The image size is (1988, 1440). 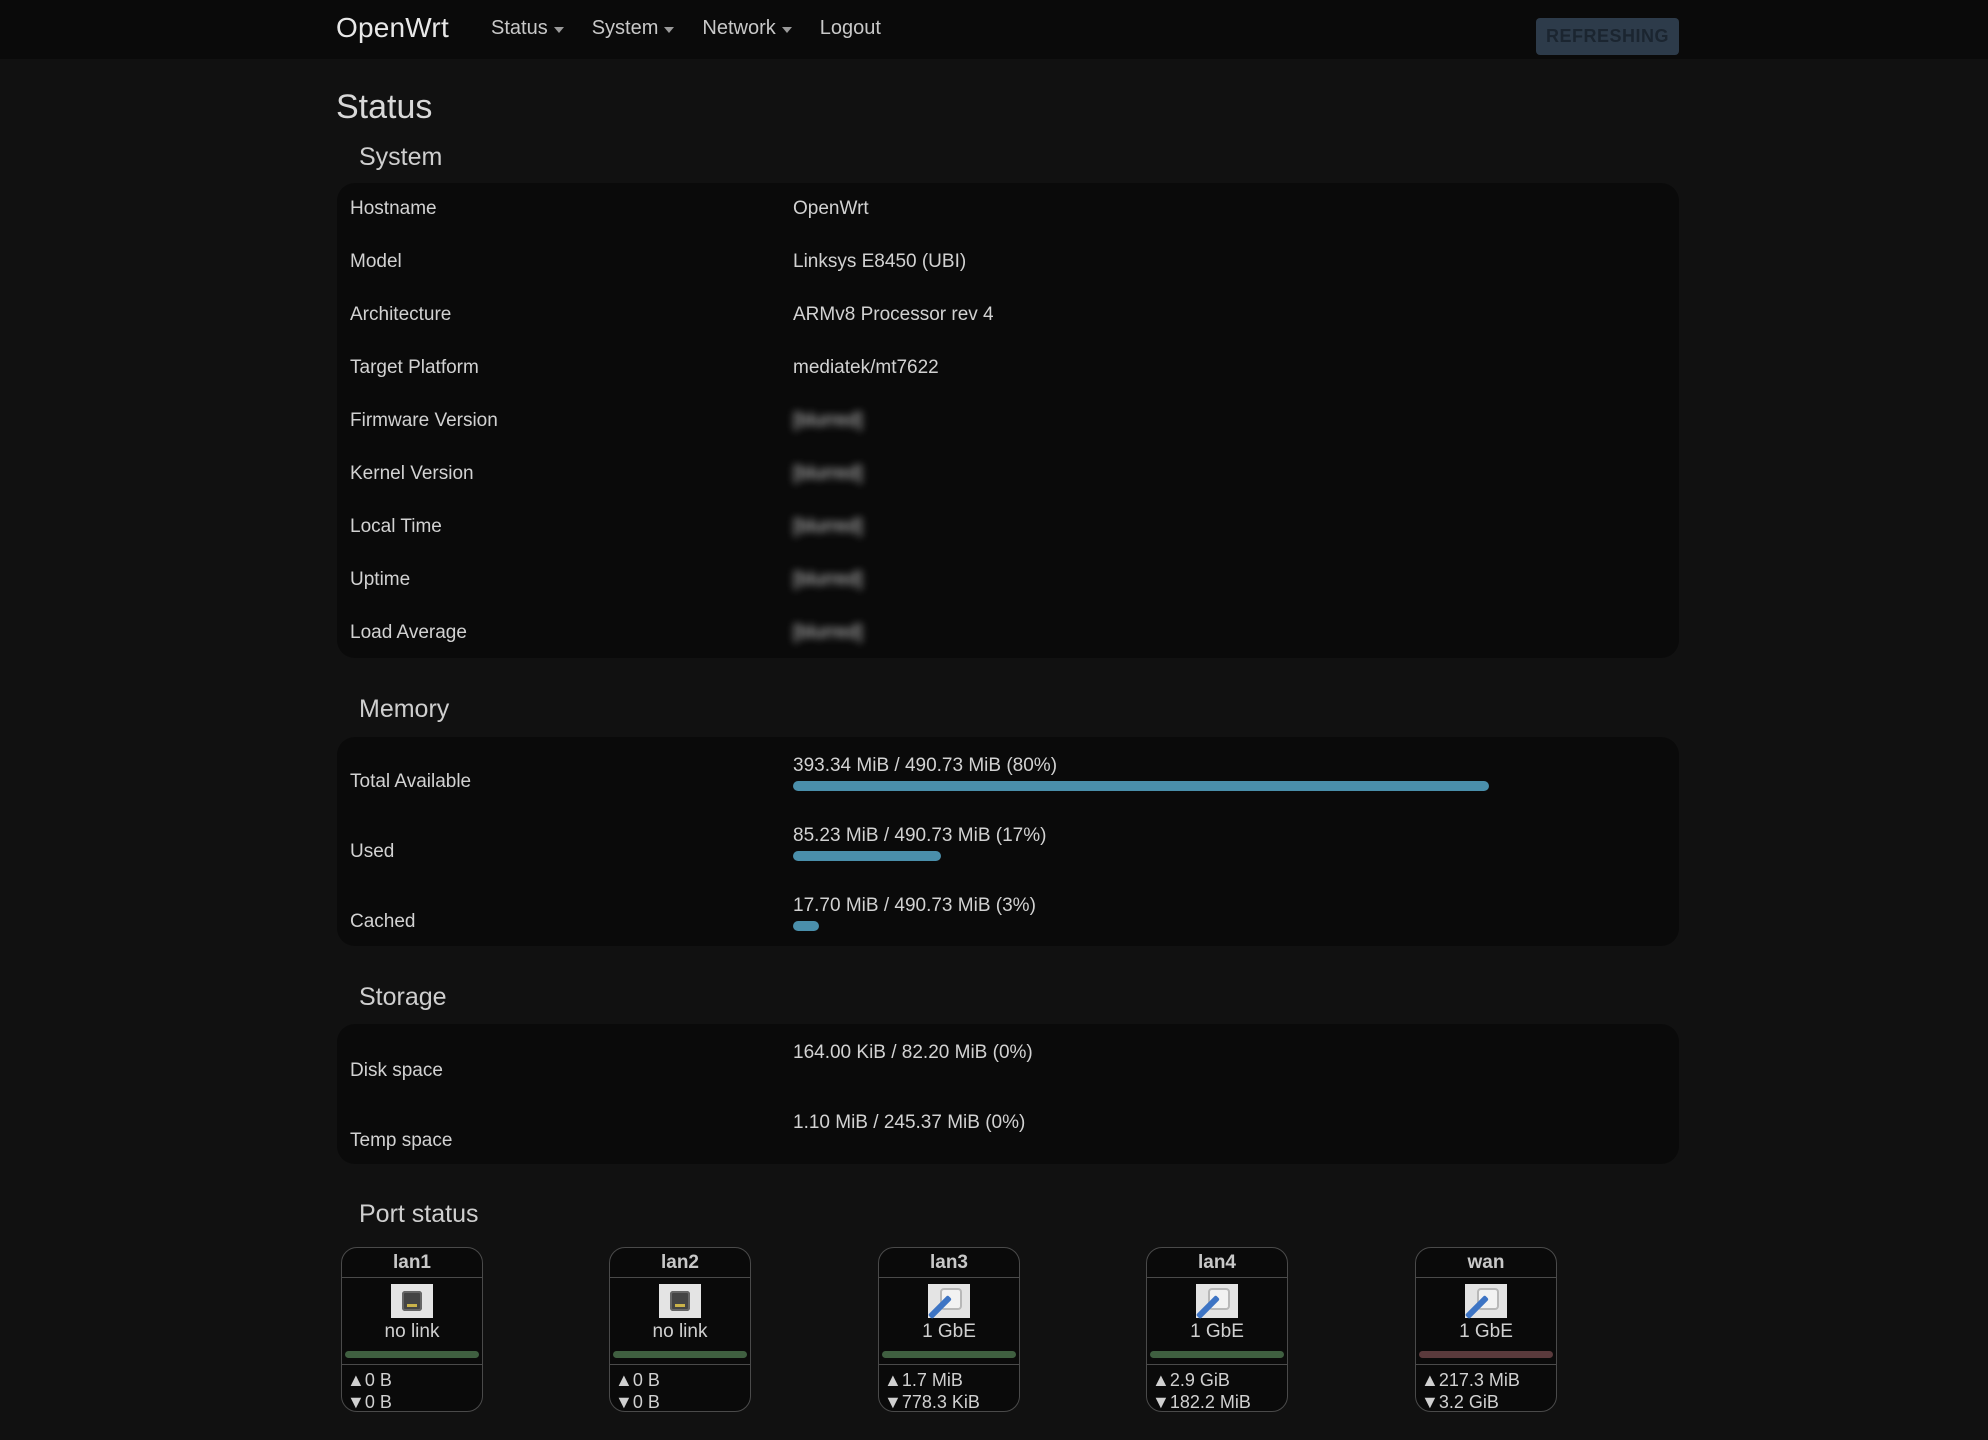 I want to click on system-row-label: Target Platform, so click(x=414, y=367).